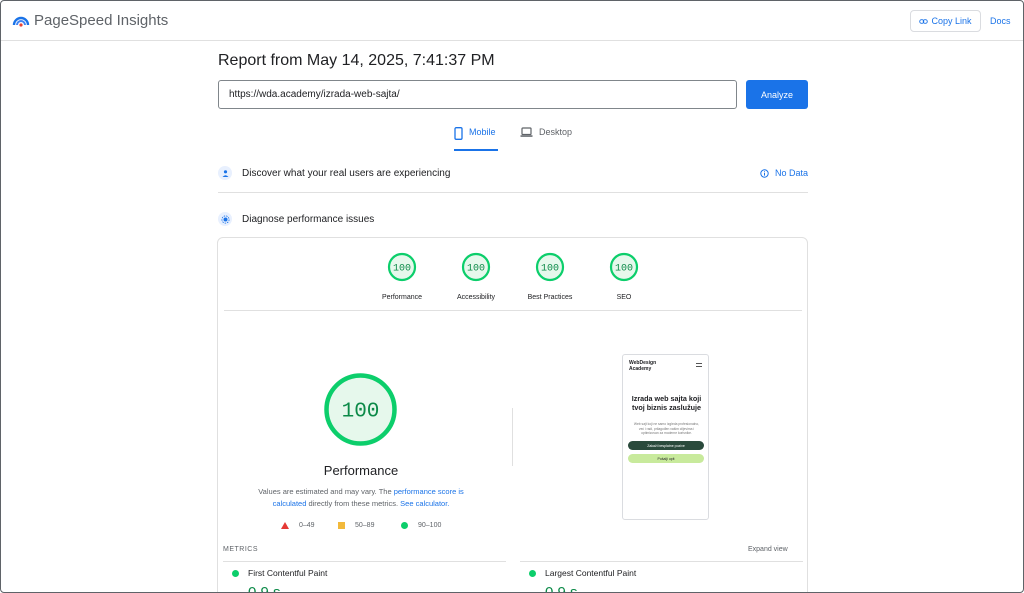 Image resolution: width=1024 pixels, height=593 pixels. What do you see at coordinates (341, 525) in the screenshot?
I see `square-average-icon` at bounding box center [341, 525].